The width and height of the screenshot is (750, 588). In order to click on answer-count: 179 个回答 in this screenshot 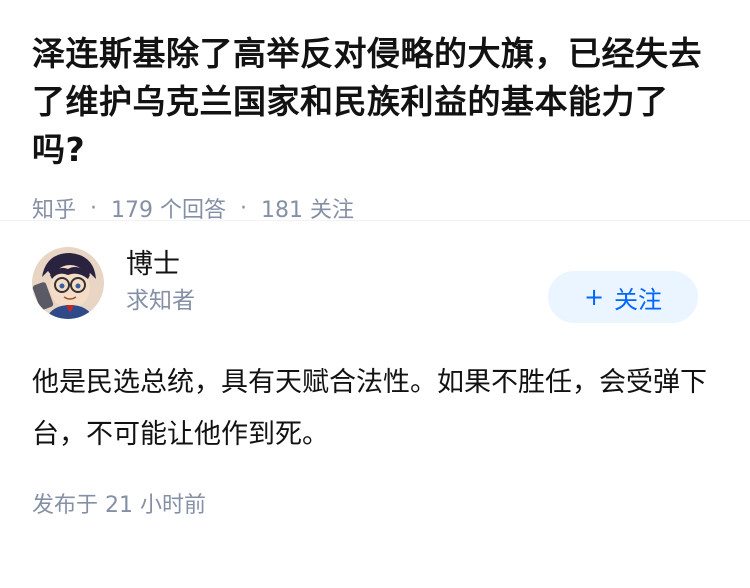, I will do `click(168, 208)`.